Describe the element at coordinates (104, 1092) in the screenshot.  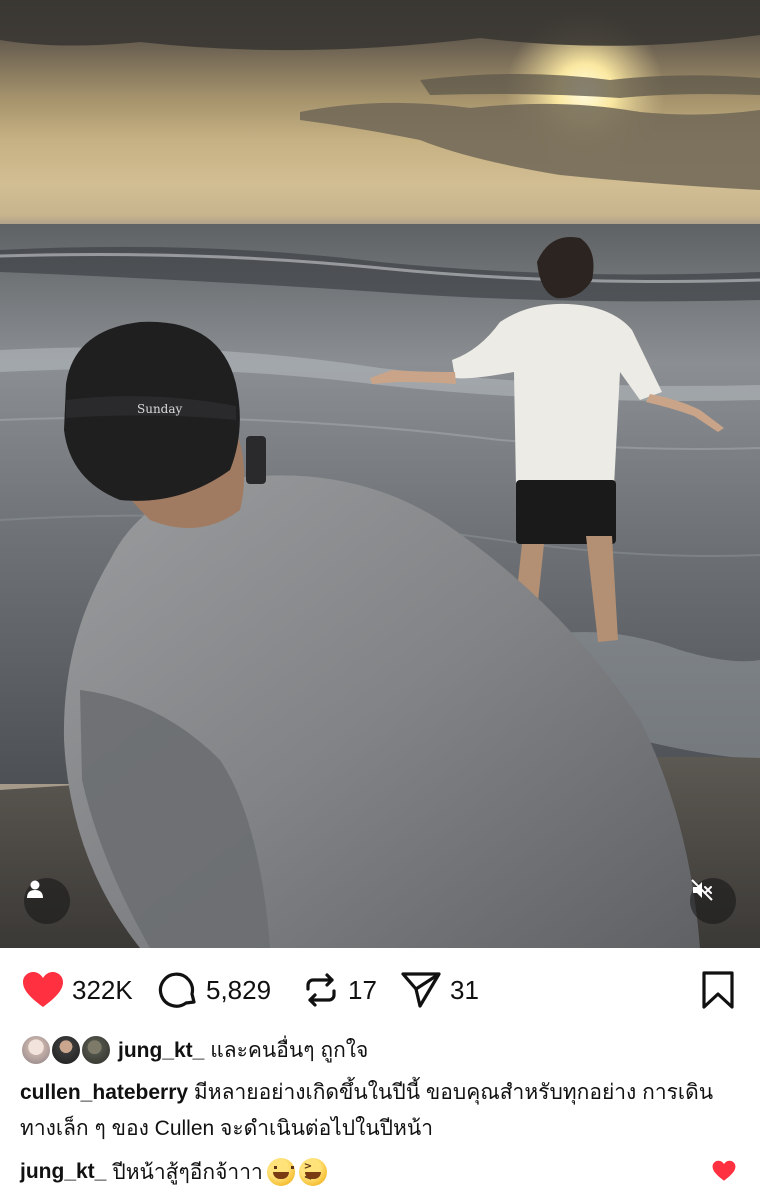
I see `caption-username: cullen_hateberry` at that location.